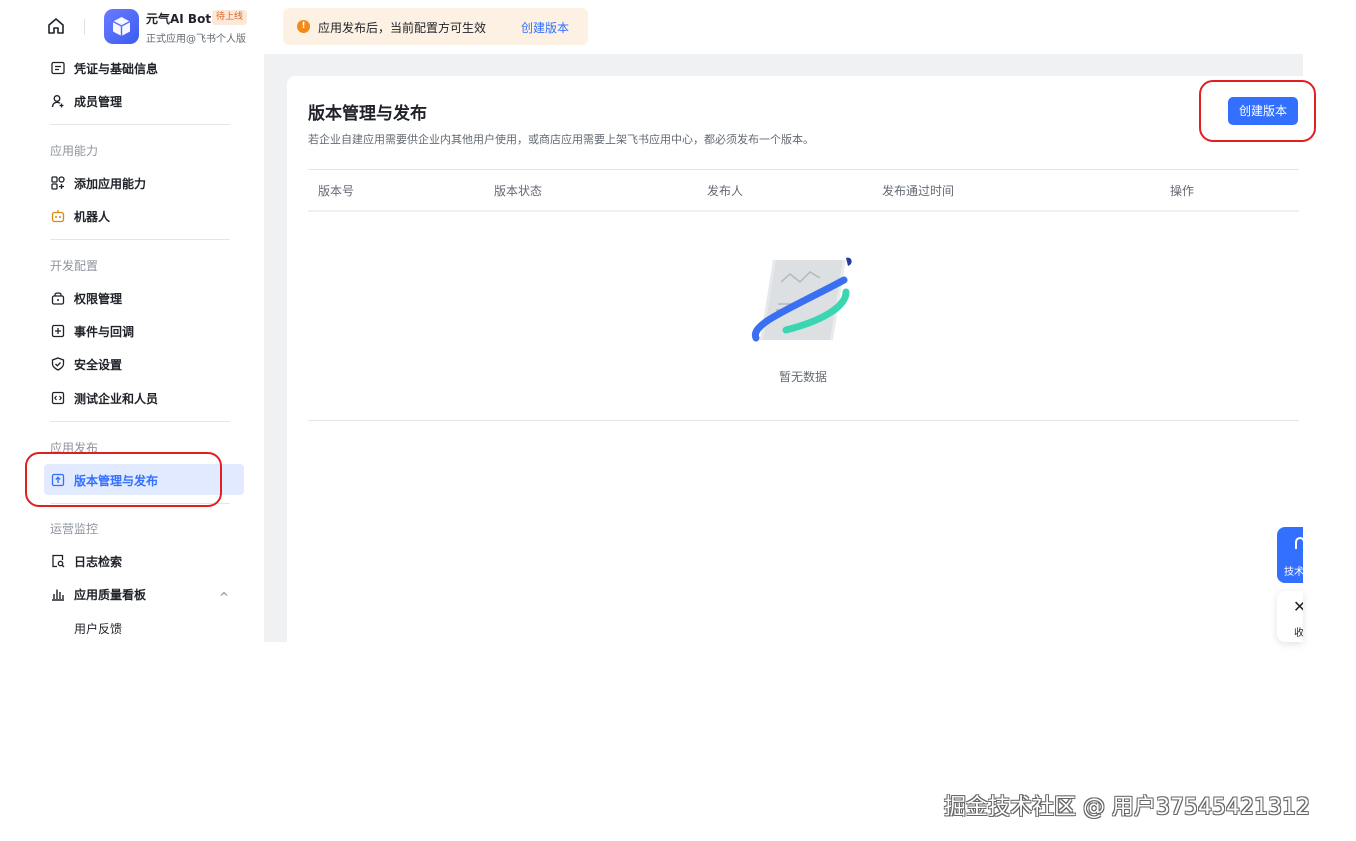 The height and width of the screenshot is (841, 1356). Describe the element at coordinates (57, 364) in the screenshot. I see `shield-icon` at that location.